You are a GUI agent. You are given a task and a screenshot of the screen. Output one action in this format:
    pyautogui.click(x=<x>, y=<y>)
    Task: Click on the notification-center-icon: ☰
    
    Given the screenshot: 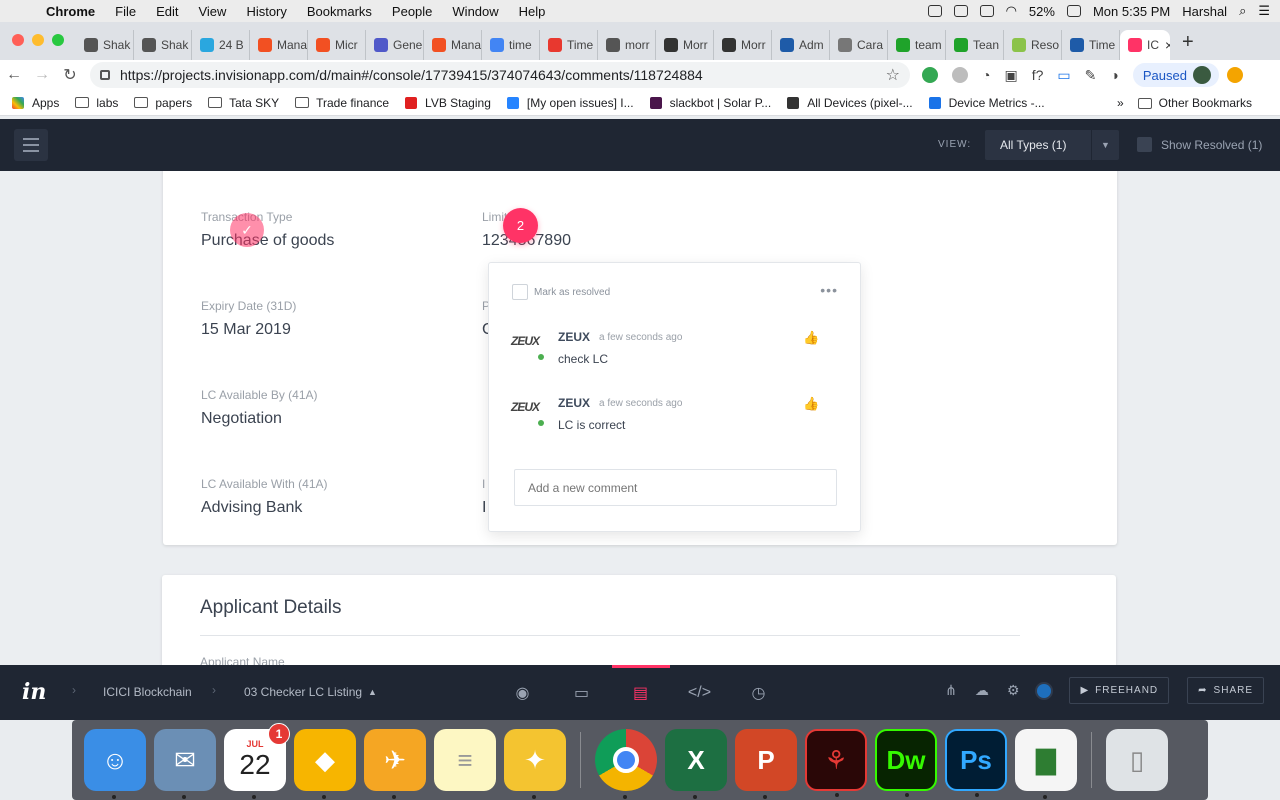 What is the action you would take?
    pyautogui.click(x=1264, y=11)
    